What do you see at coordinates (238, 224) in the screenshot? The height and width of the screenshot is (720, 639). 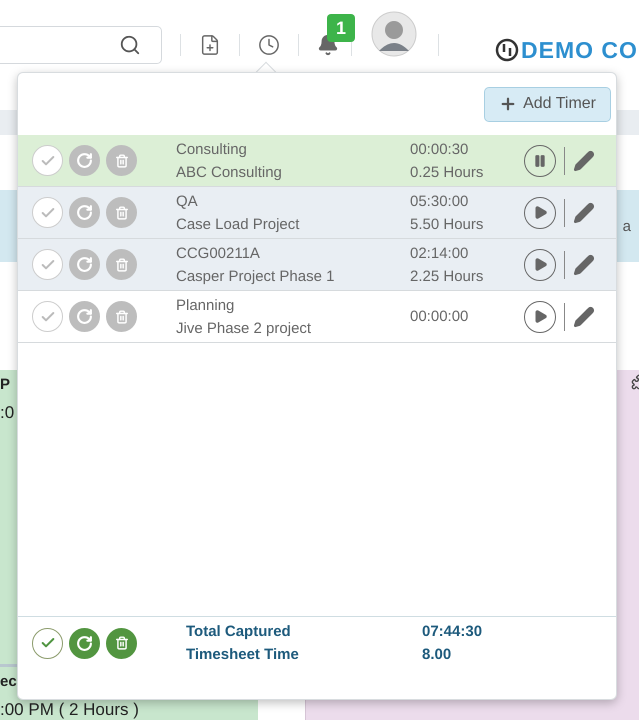 I see `project-name: Case Load Project` at bounding box center [238, 224].